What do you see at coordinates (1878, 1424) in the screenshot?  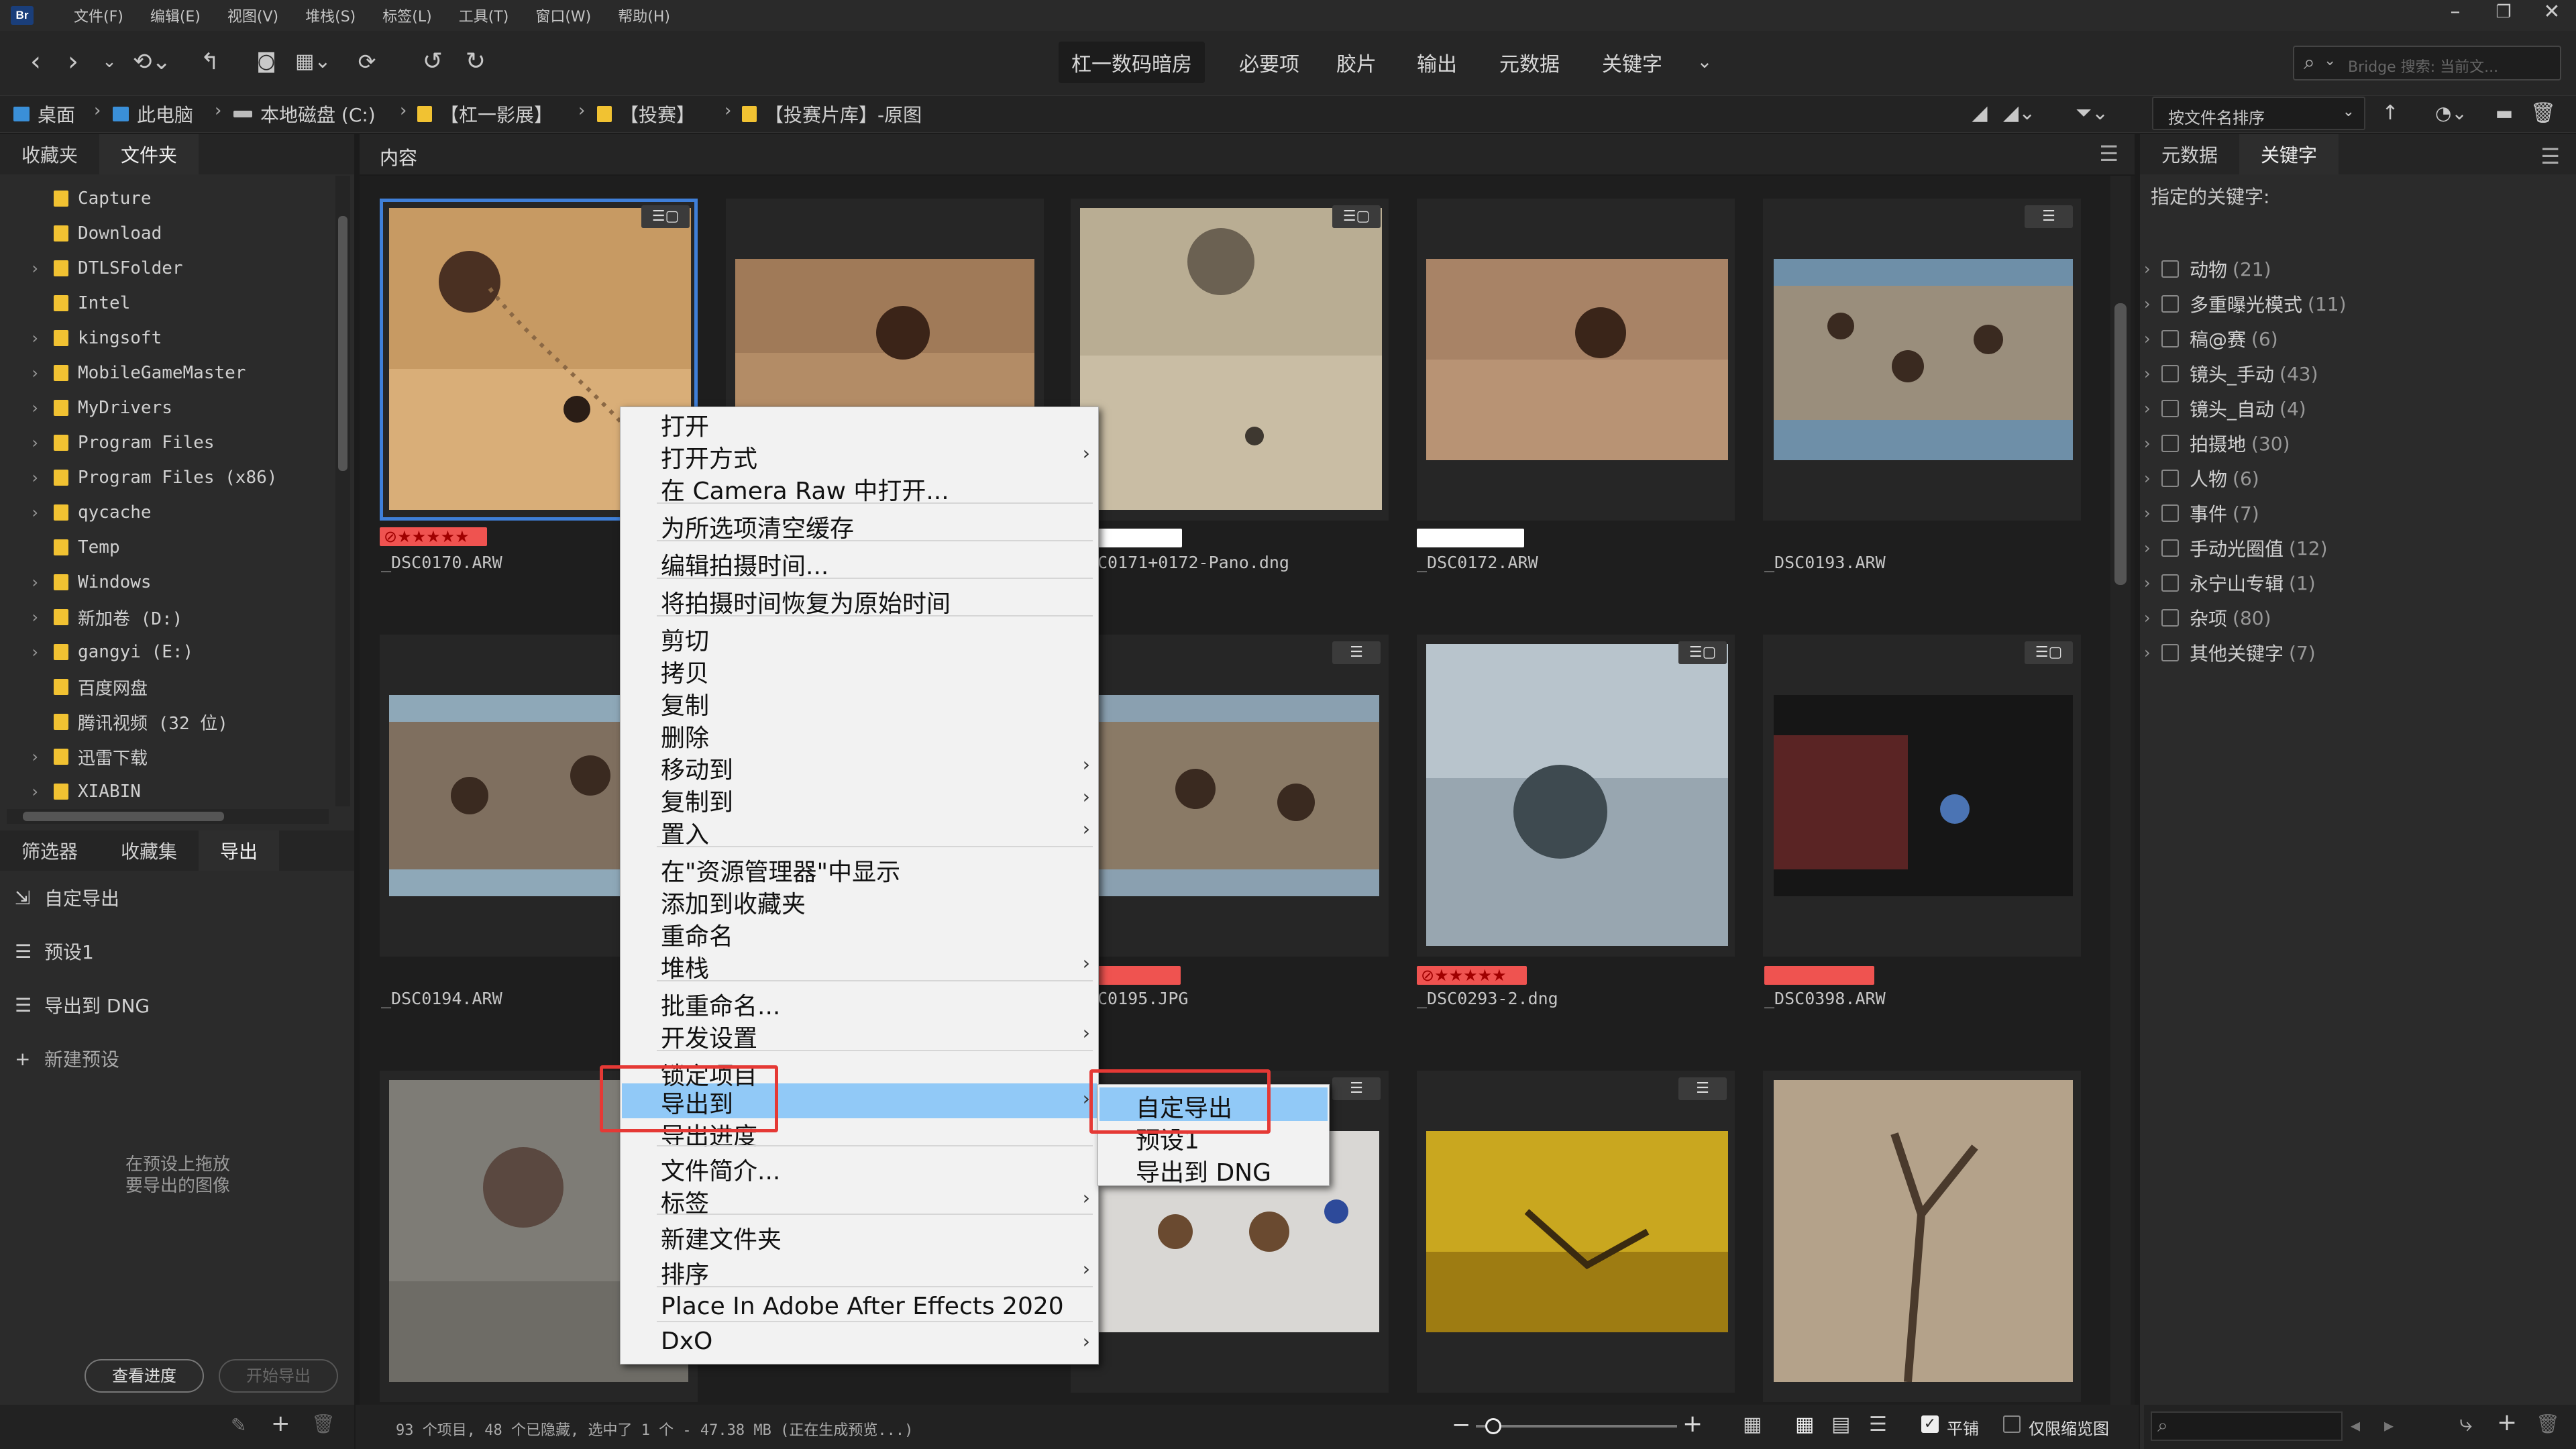 I see `list-view-icon: ☰` at bounding box center [1878, 1424].